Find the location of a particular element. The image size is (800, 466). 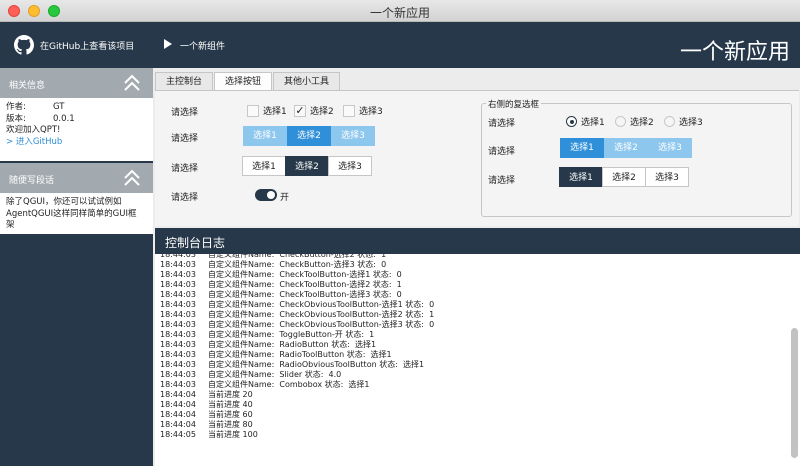

log-message: 自定义组件Name: Slider 状态: 4.0 is located at coordinates (275, 374).